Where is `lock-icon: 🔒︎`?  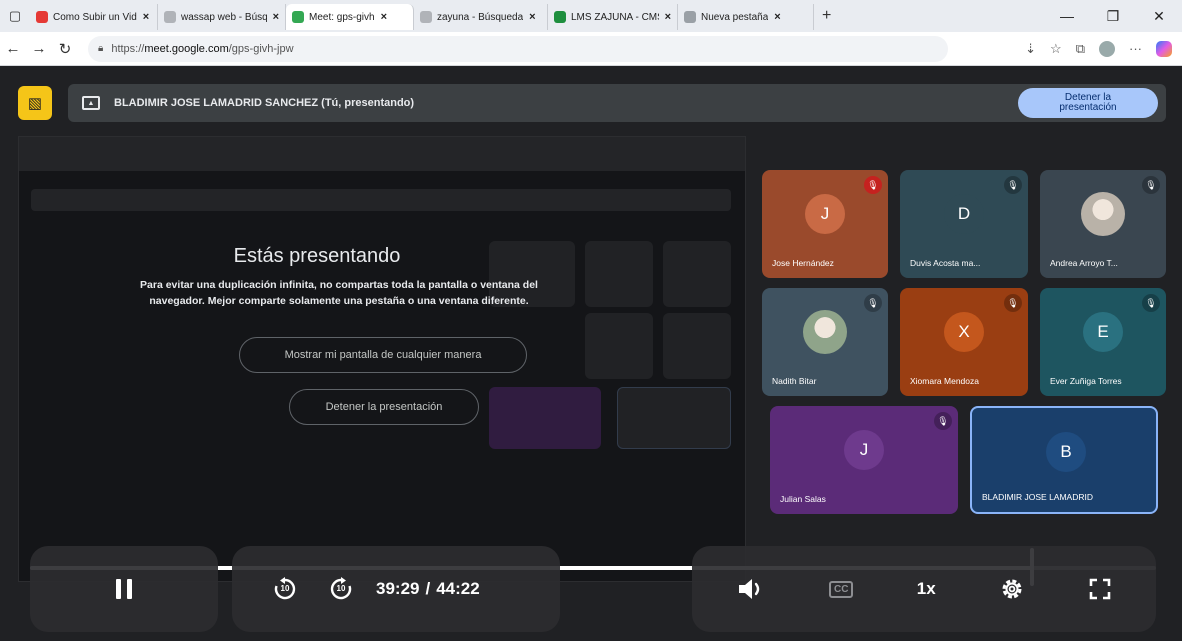
lock-icon: 🔒︎ is located at coordinates (101, 48).